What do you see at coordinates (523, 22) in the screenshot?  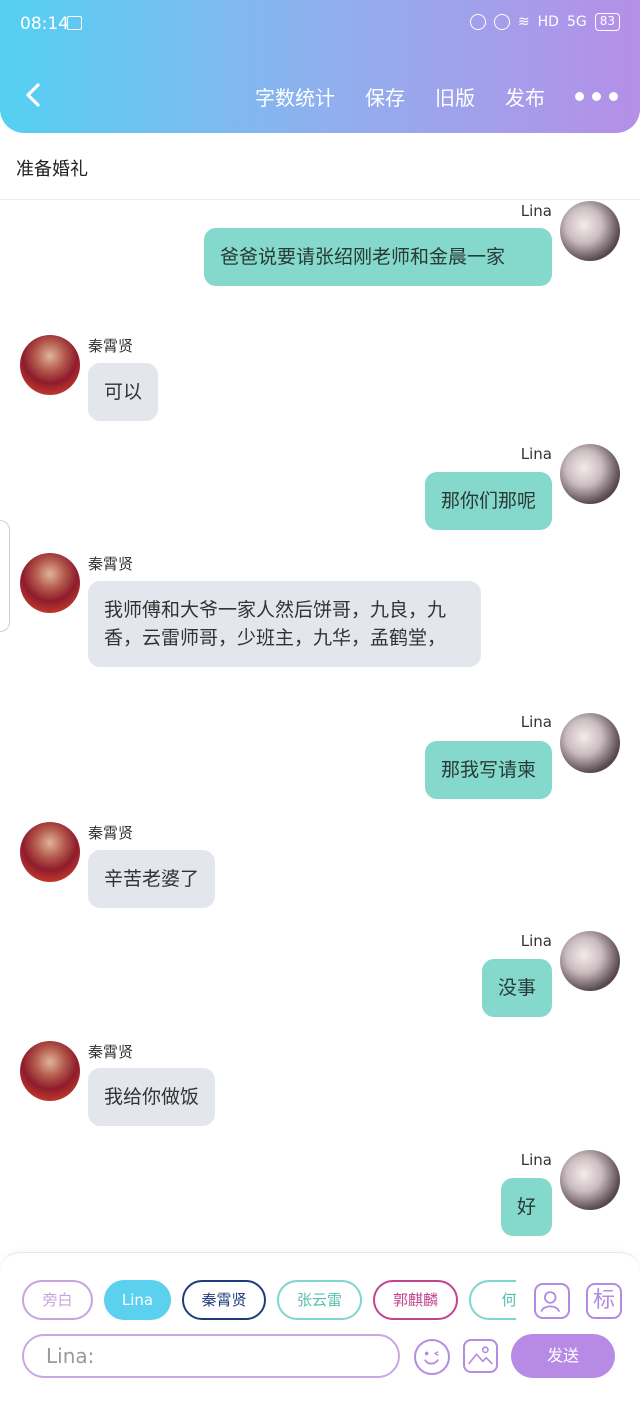 I see `wifi-icon: ≋` at bounding box center [523, 22].